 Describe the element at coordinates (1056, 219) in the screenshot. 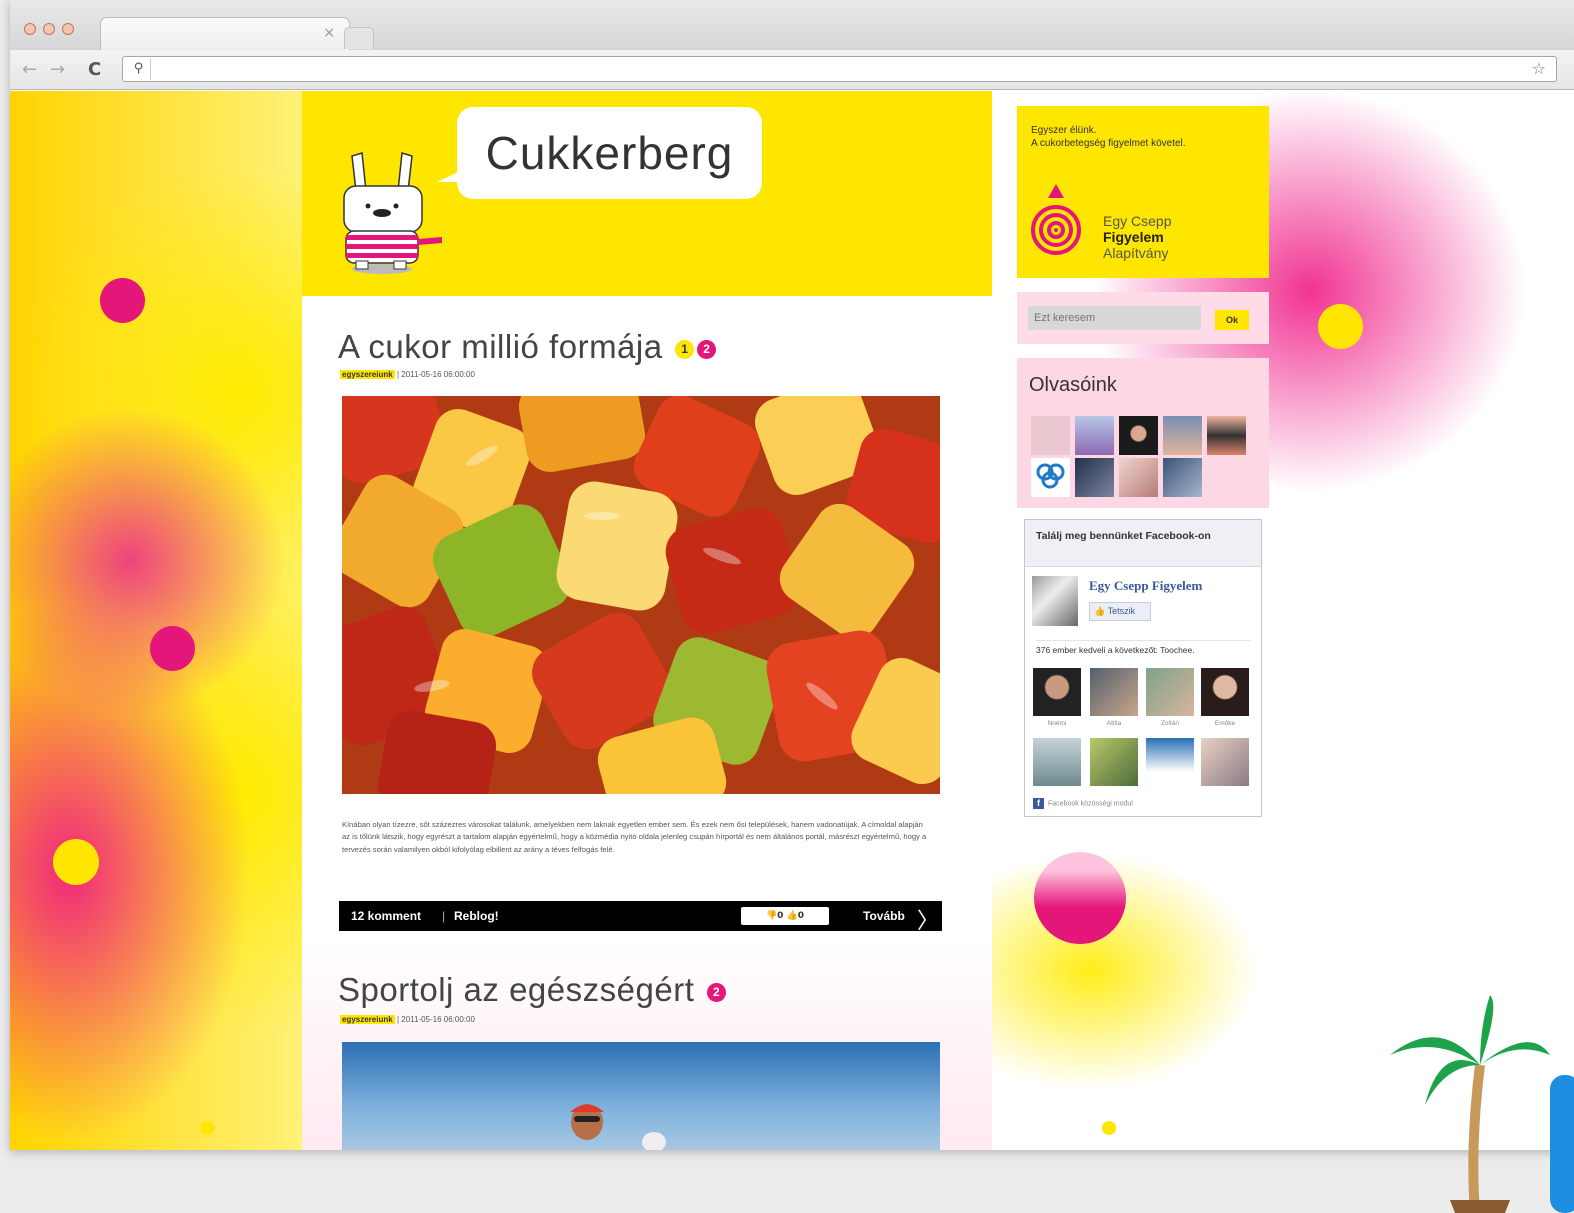

I see `drop-logo-icon` at that location.